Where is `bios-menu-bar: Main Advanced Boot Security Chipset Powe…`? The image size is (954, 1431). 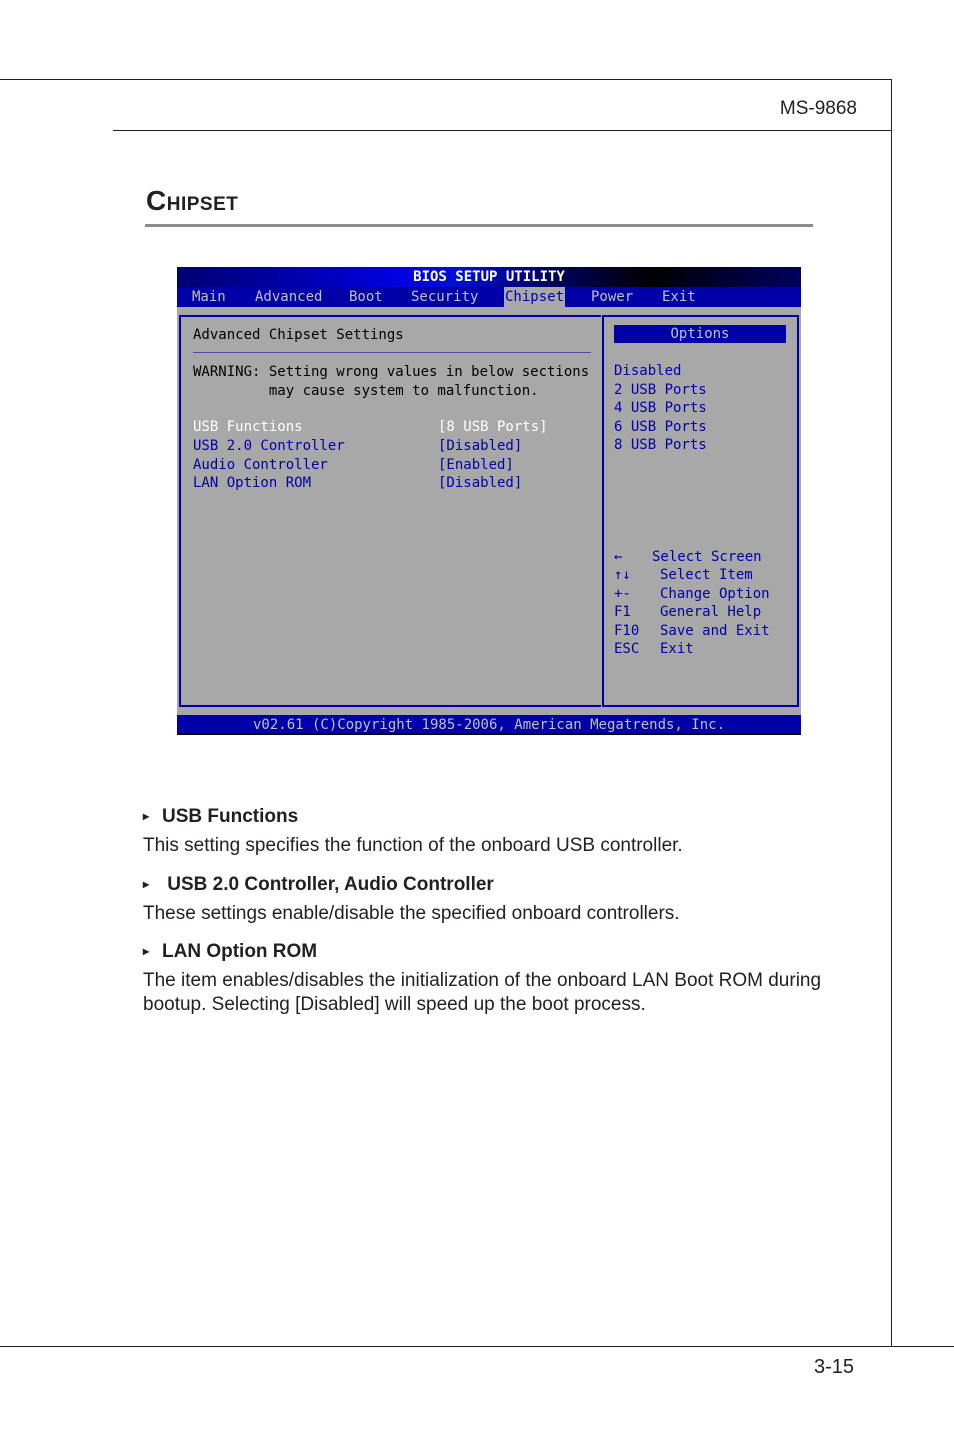
bios-menu-bar: Main Advanced Boot Security Chipset Powe… is located at coordinates (489, 297).